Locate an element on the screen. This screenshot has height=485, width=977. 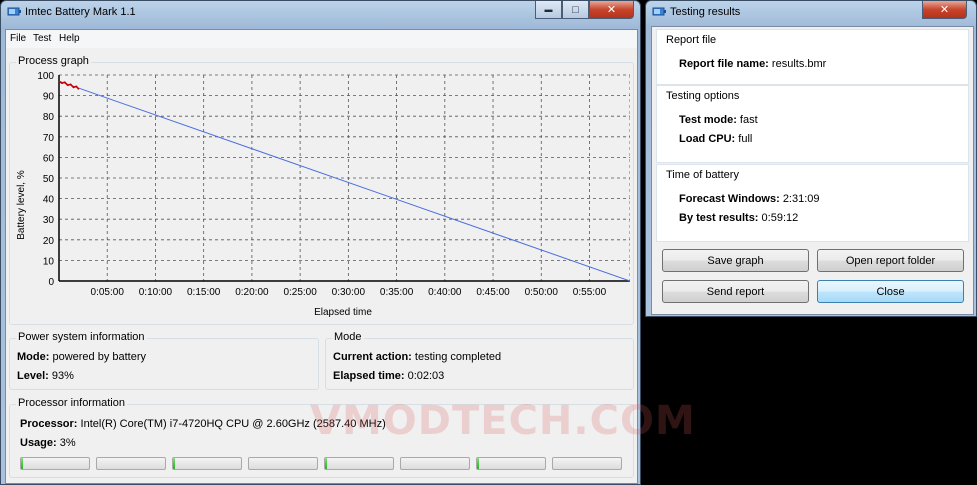
usage-label: Usage: is located at coordinates (38, 443).